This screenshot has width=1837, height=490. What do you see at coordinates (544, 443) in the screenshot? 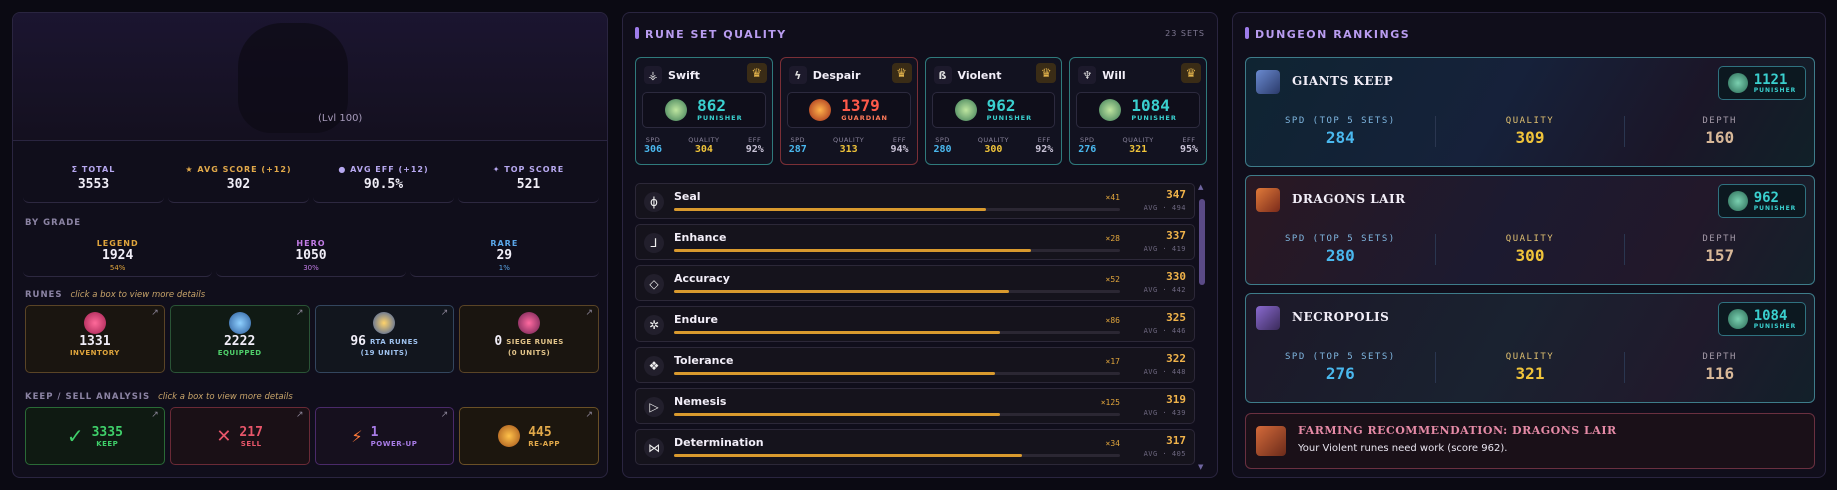
I see `re-app-label: RE-APP` at bounding box center [544, 443].